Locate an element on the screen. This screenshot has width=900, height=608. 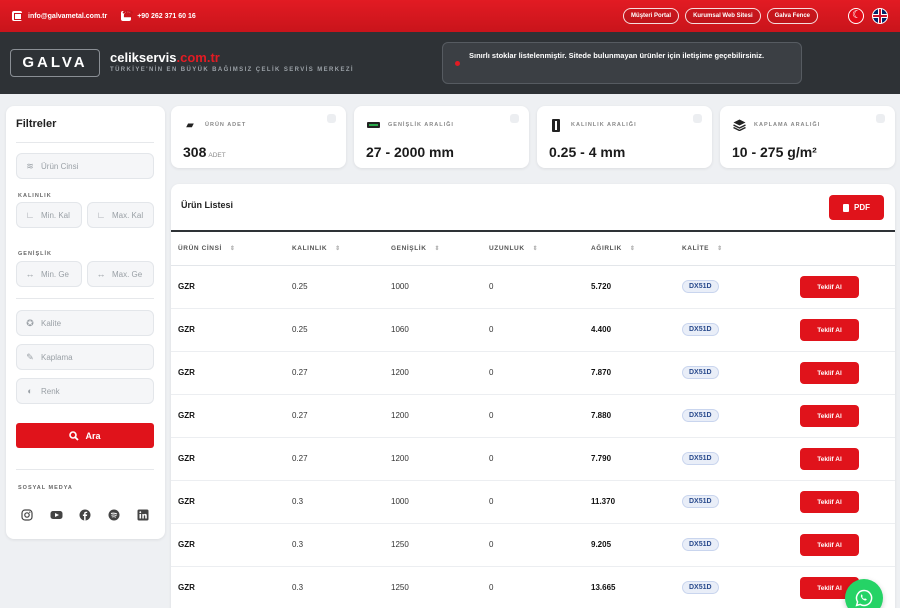
table-row: GZR 0.3 1000 0 11.370 DX51D Teklif Al is located at coordinates (533, 502).